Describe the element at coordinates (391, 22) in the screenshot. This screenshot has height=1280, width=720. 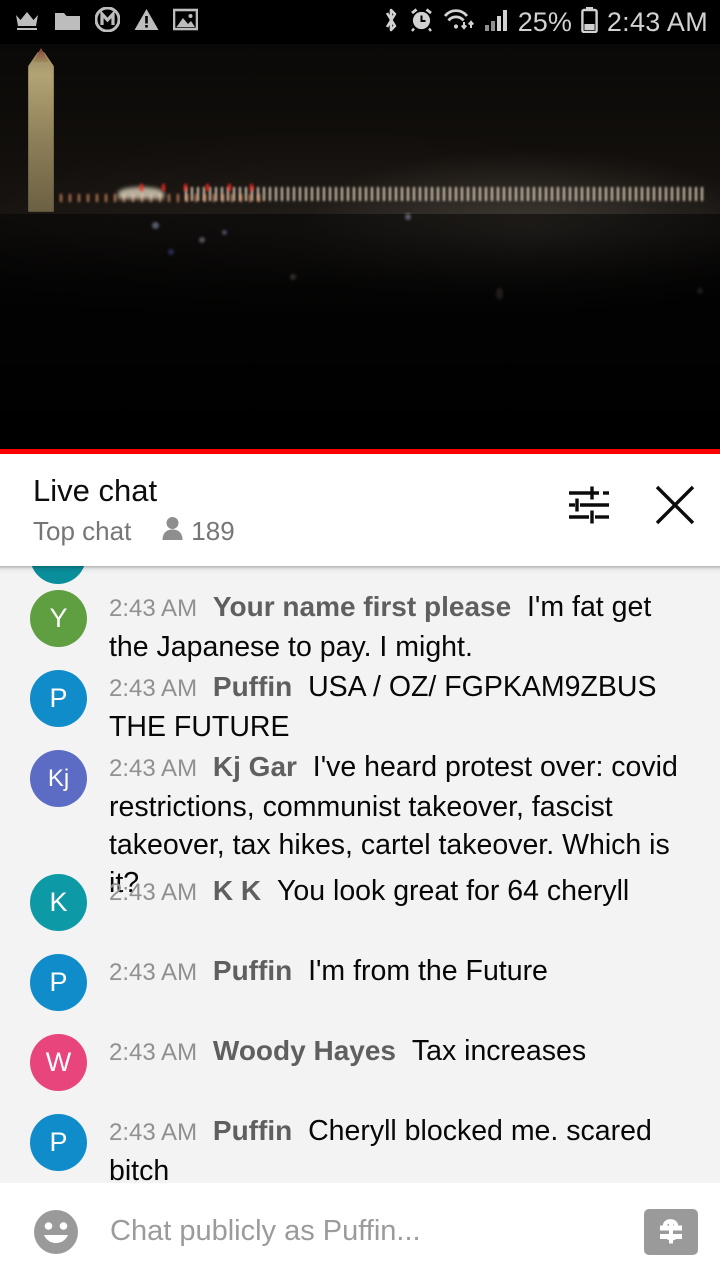
I see `bluetooth-icon` at that location.